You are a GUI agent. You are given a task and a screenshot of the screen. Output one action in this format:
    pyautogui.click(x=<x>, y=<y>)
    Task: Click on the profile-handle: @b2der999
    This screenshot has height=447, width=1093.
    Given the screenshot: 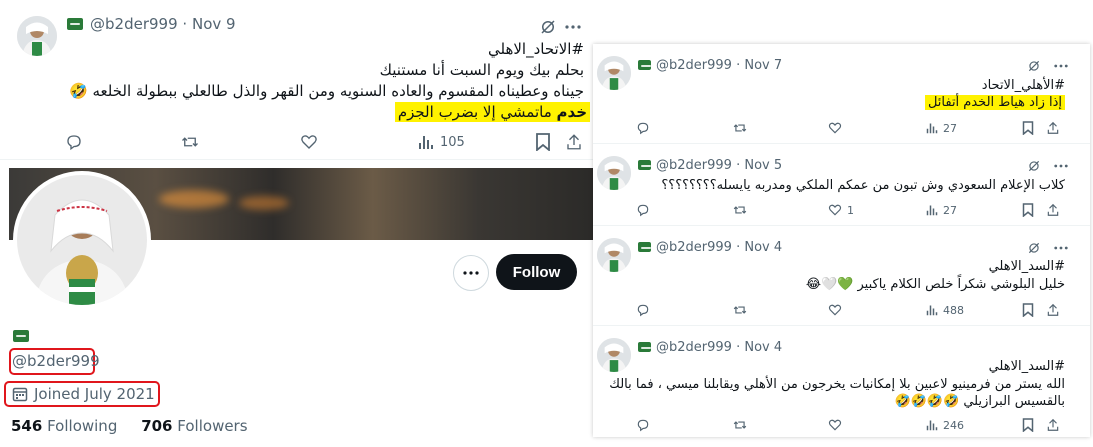 What is the action you would take?
    pyautogui.click(x=56, y=361)
    